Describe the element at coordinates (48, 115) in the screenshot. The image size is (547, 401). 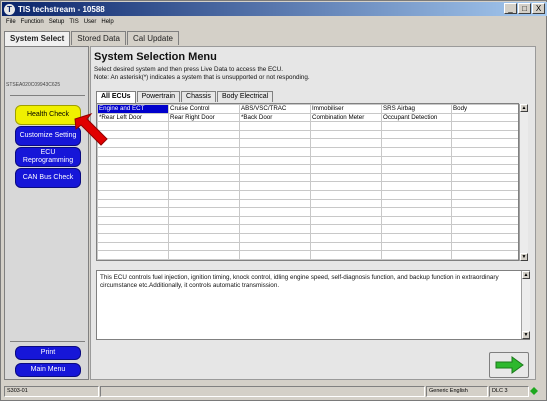
I see `health-check-button: Health Check` at that location.